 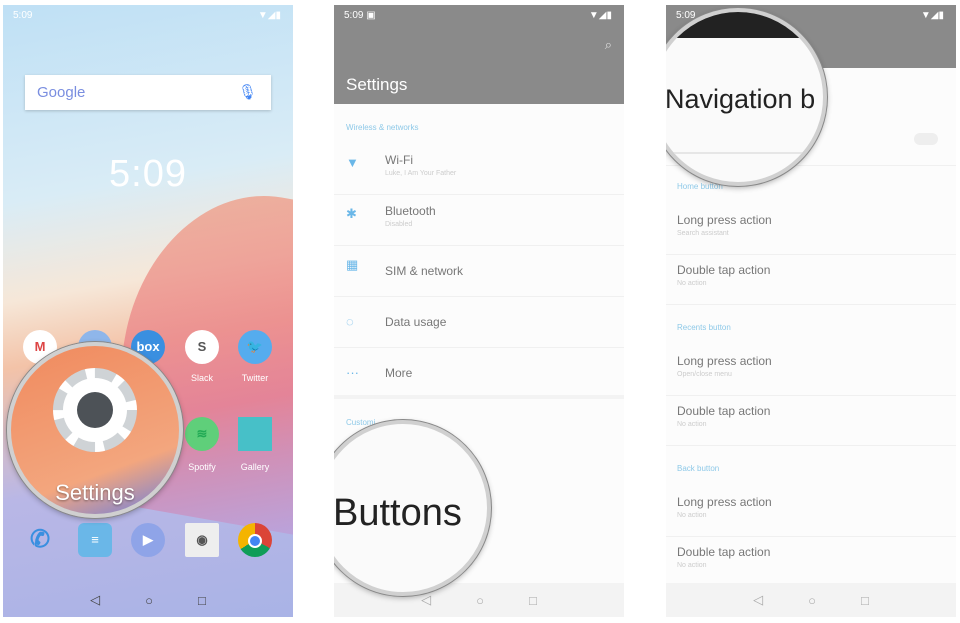 I want to click on navigation-bar-label: Navigation b, so click(x=741, y=99).